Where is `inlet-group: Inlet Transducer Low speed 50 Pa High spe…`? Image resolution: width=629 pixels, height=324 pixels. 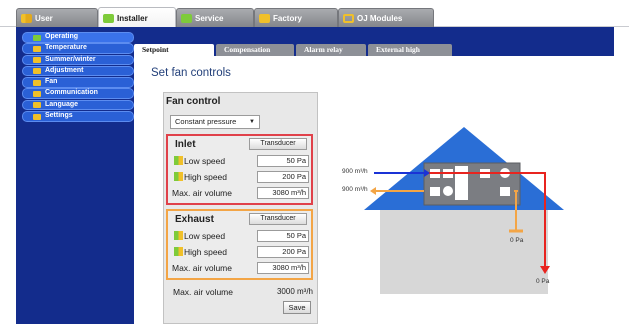 inlet-group: Inlet Transducer Low speed 50 Pa High spe… is located at coordinates (239, 169).